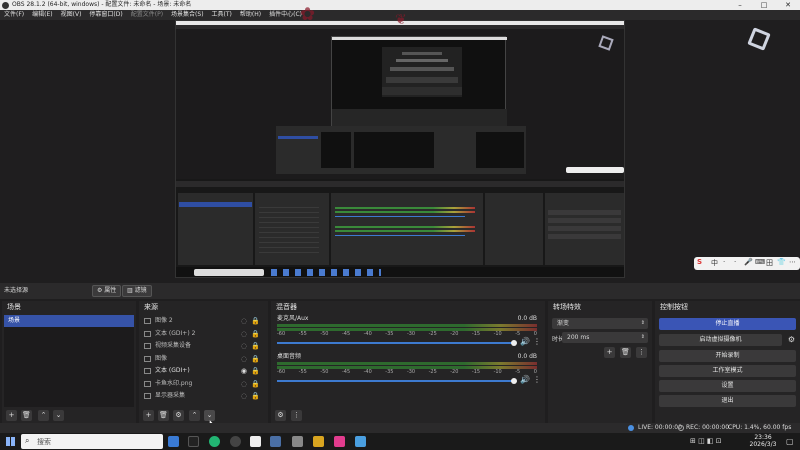 The height and width of the screenshot is (450, 800). Describe the element at coordinates (250, 14) in the screenshot. I see `menu-help: 帮助(H)` at that location.